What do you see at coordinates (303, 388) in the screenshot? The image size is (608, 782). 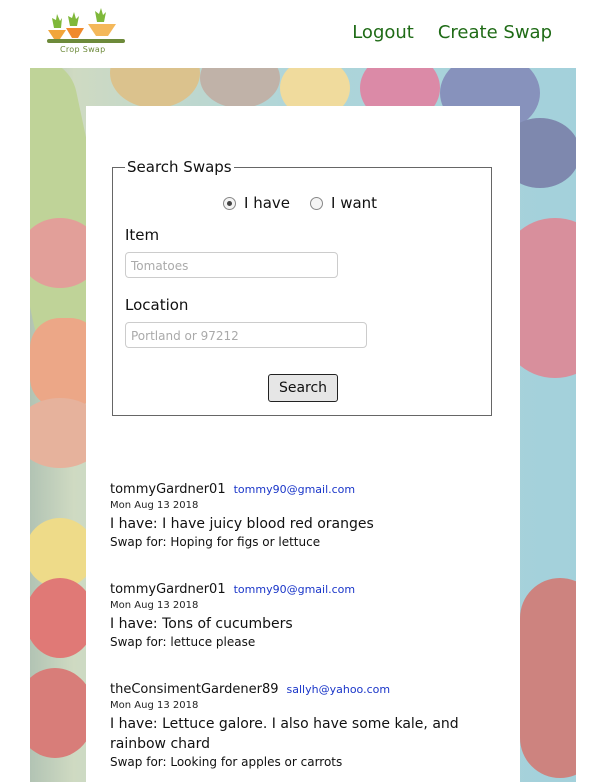 I see `search-button: Search` at bounding box center [303, 388].